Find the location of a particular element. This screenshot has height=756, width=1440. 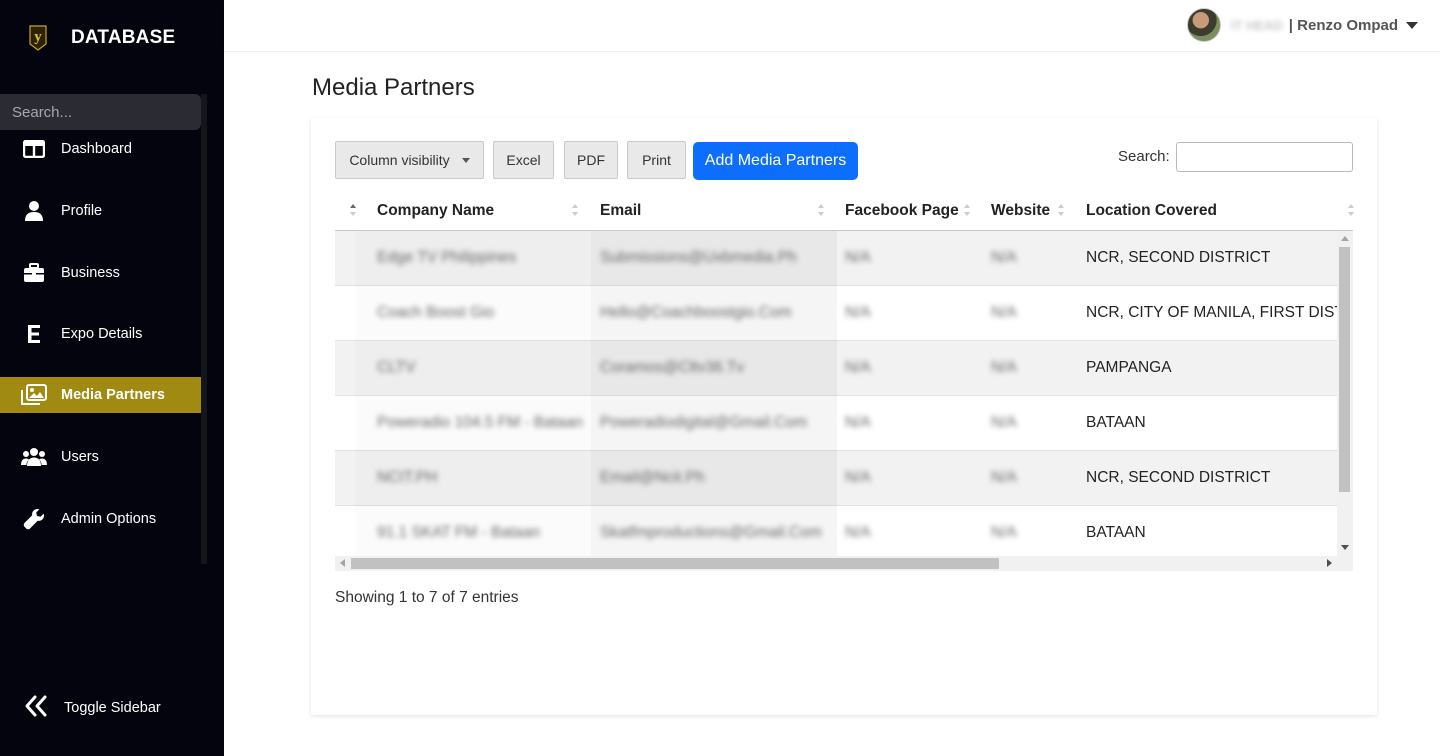

print-label: Print is located at coordinates (656, 160).